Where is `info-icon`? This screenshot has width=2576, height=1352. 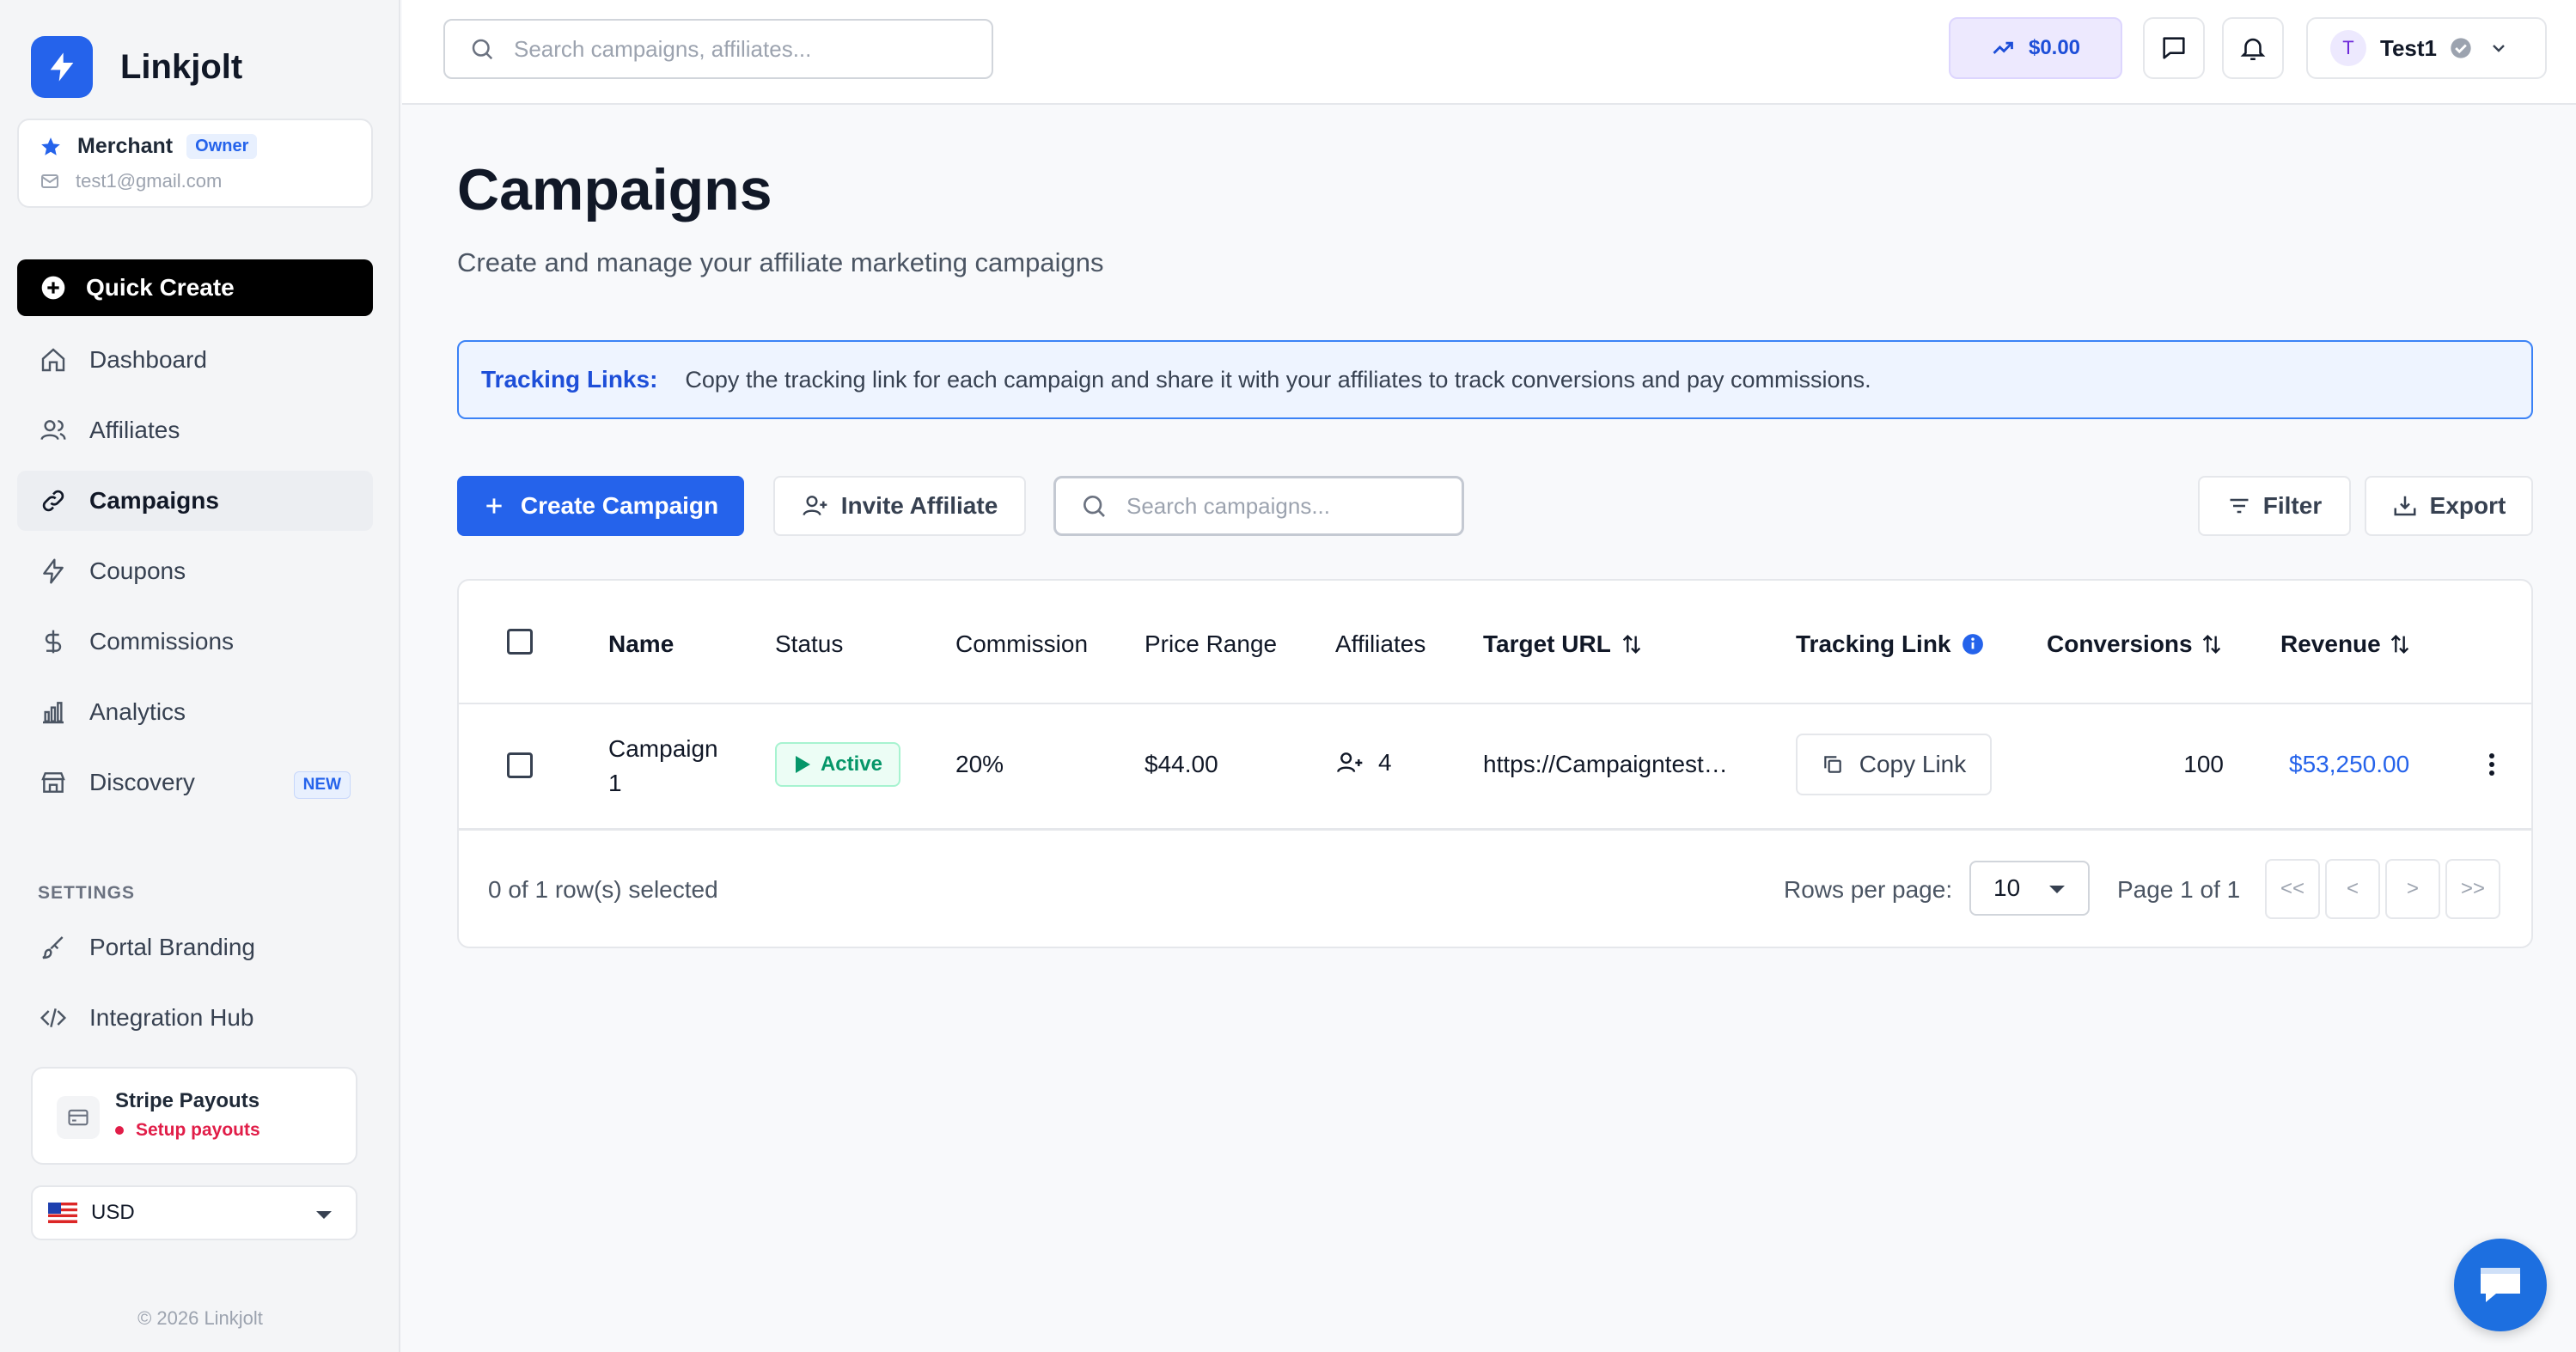 info-icon is located at coordinates (1973, 644).